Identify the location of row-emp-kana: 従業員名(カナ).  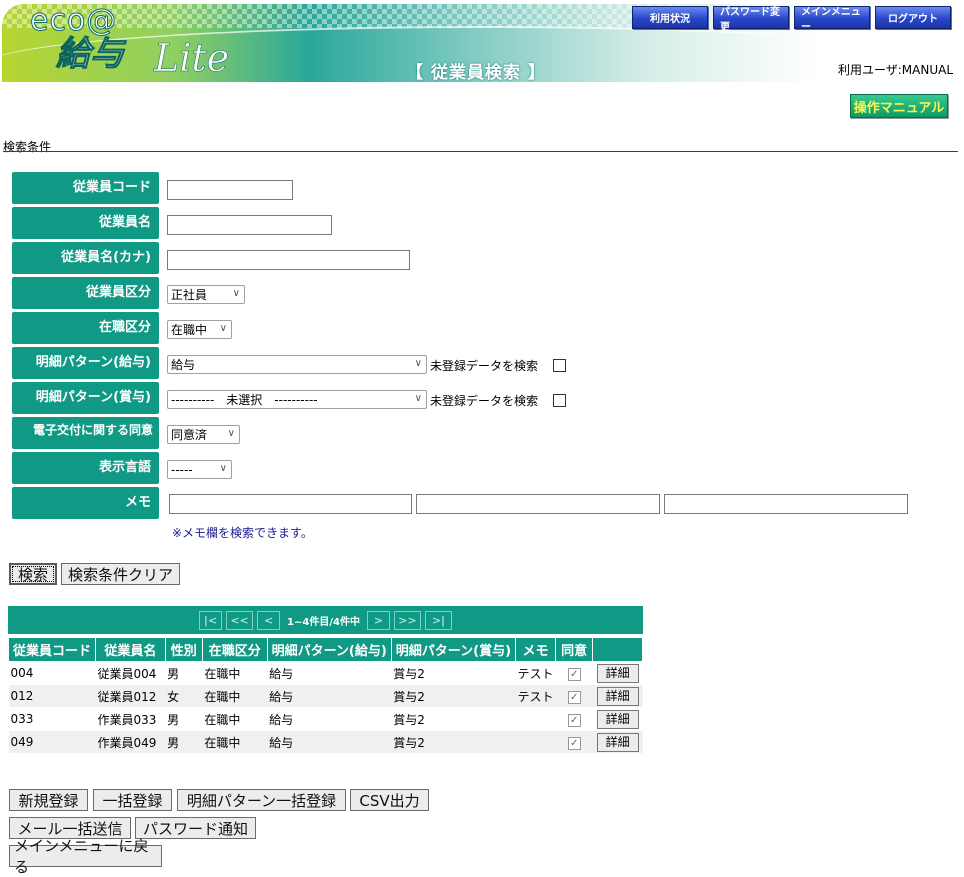
(472, 258).